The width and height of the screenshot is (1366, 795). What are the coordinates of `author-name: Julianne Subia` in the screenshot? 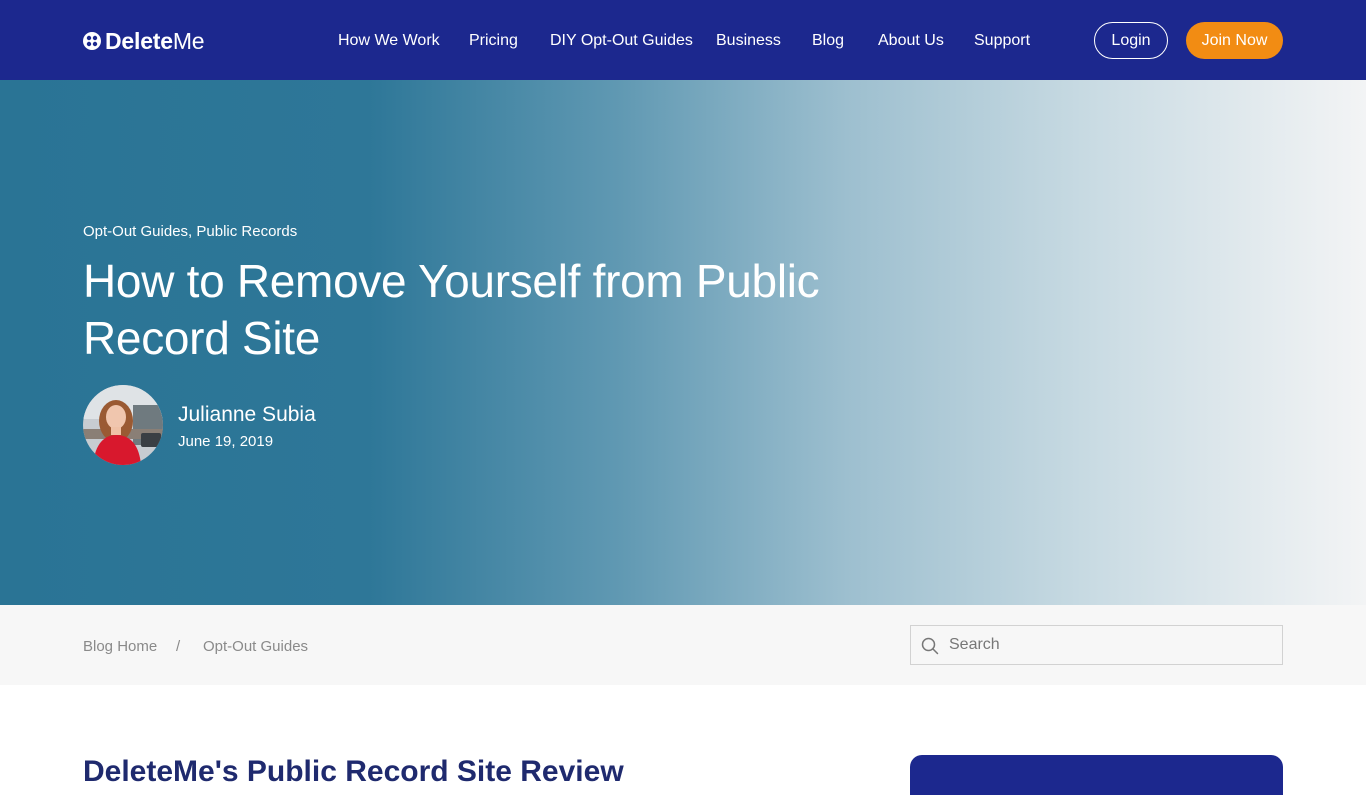 It's located at (247, 415).